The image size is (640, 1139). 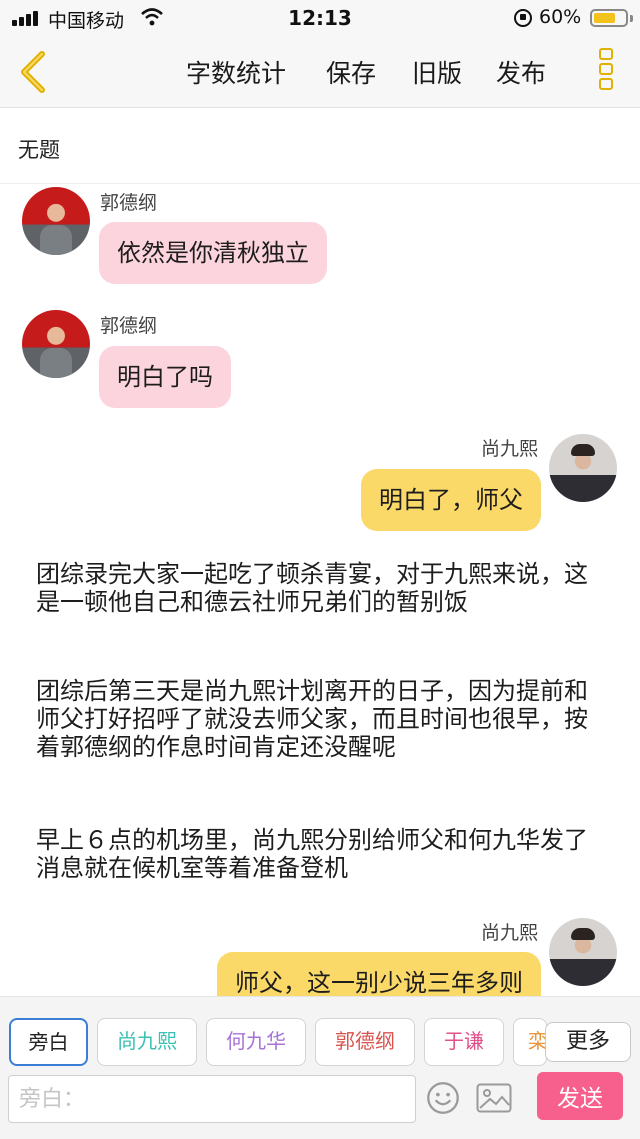 I want to click on battery-percent: 60%, so click(x=560, y=17).